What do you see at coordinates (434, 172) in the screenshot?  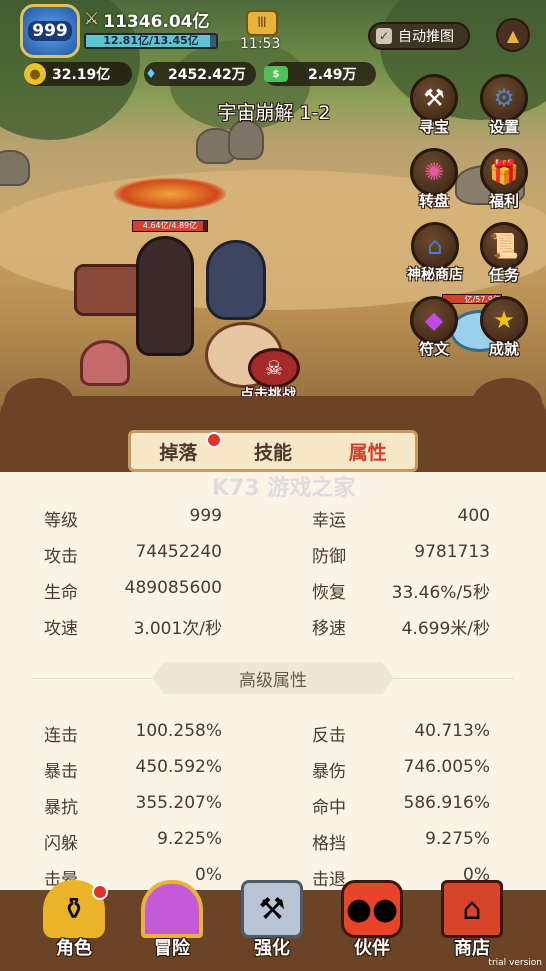 I see `wheel-icon: ✺` at bounding box center [434, 172].